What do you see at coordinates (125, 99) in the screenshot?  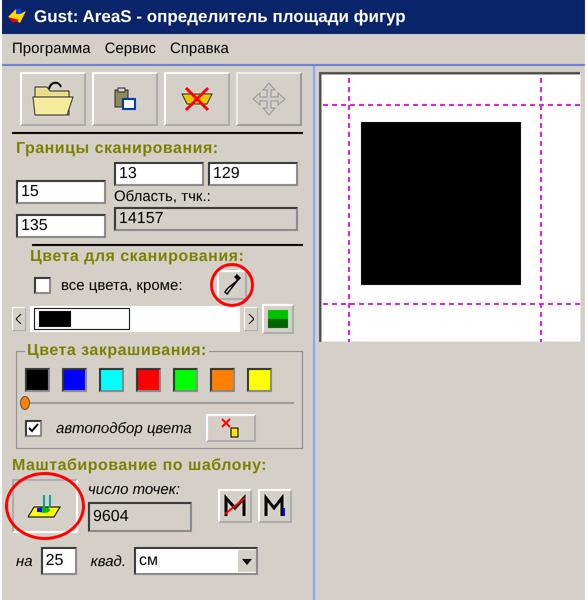 I see `clipboard-icon` at bounding box center [125, 99].